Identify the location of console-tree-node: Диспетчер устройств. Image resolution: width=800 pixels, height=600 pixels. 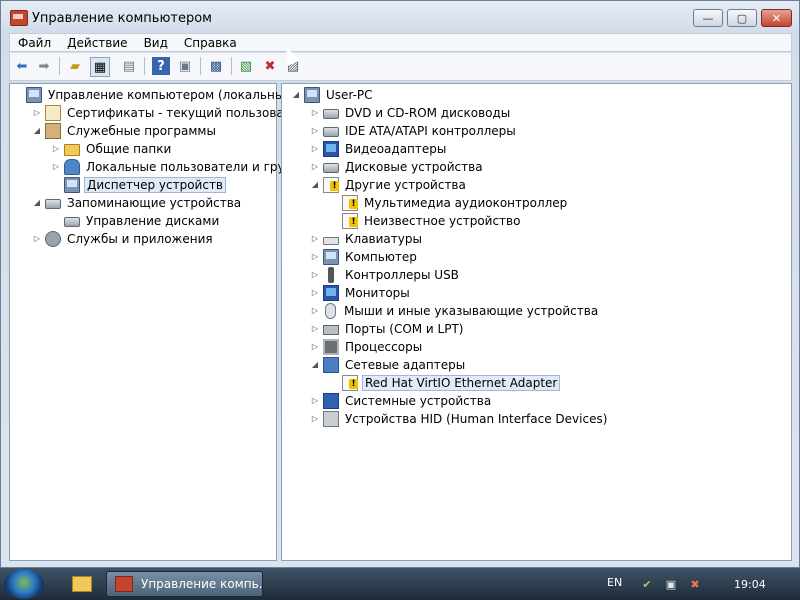
(138, 184).